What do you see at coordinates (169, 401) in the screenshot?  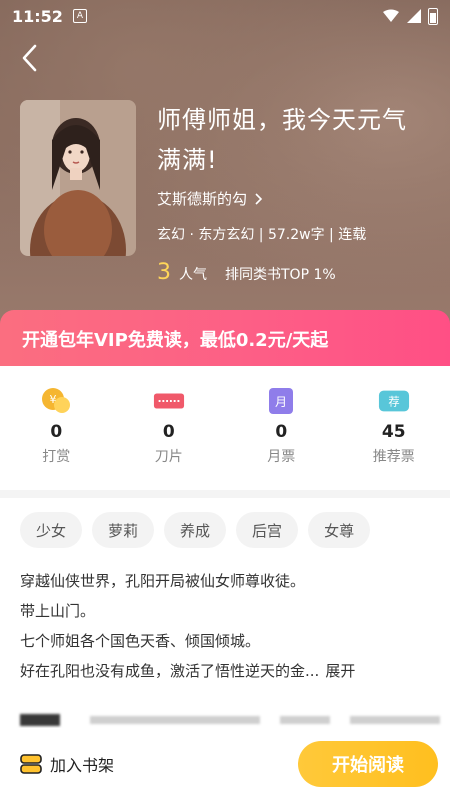 I see `blade-icon` at bounding box center [169, 401].